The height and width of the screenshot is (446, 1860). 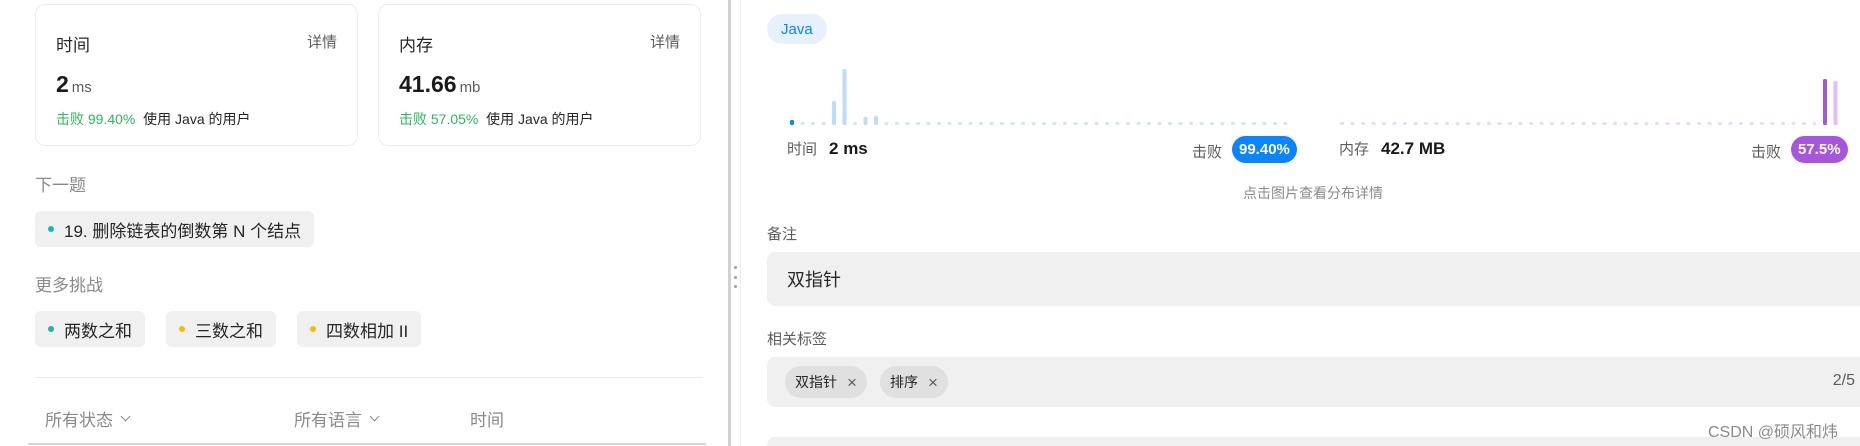 I want to click on difficulty-dot, so click(x=182, y=329).